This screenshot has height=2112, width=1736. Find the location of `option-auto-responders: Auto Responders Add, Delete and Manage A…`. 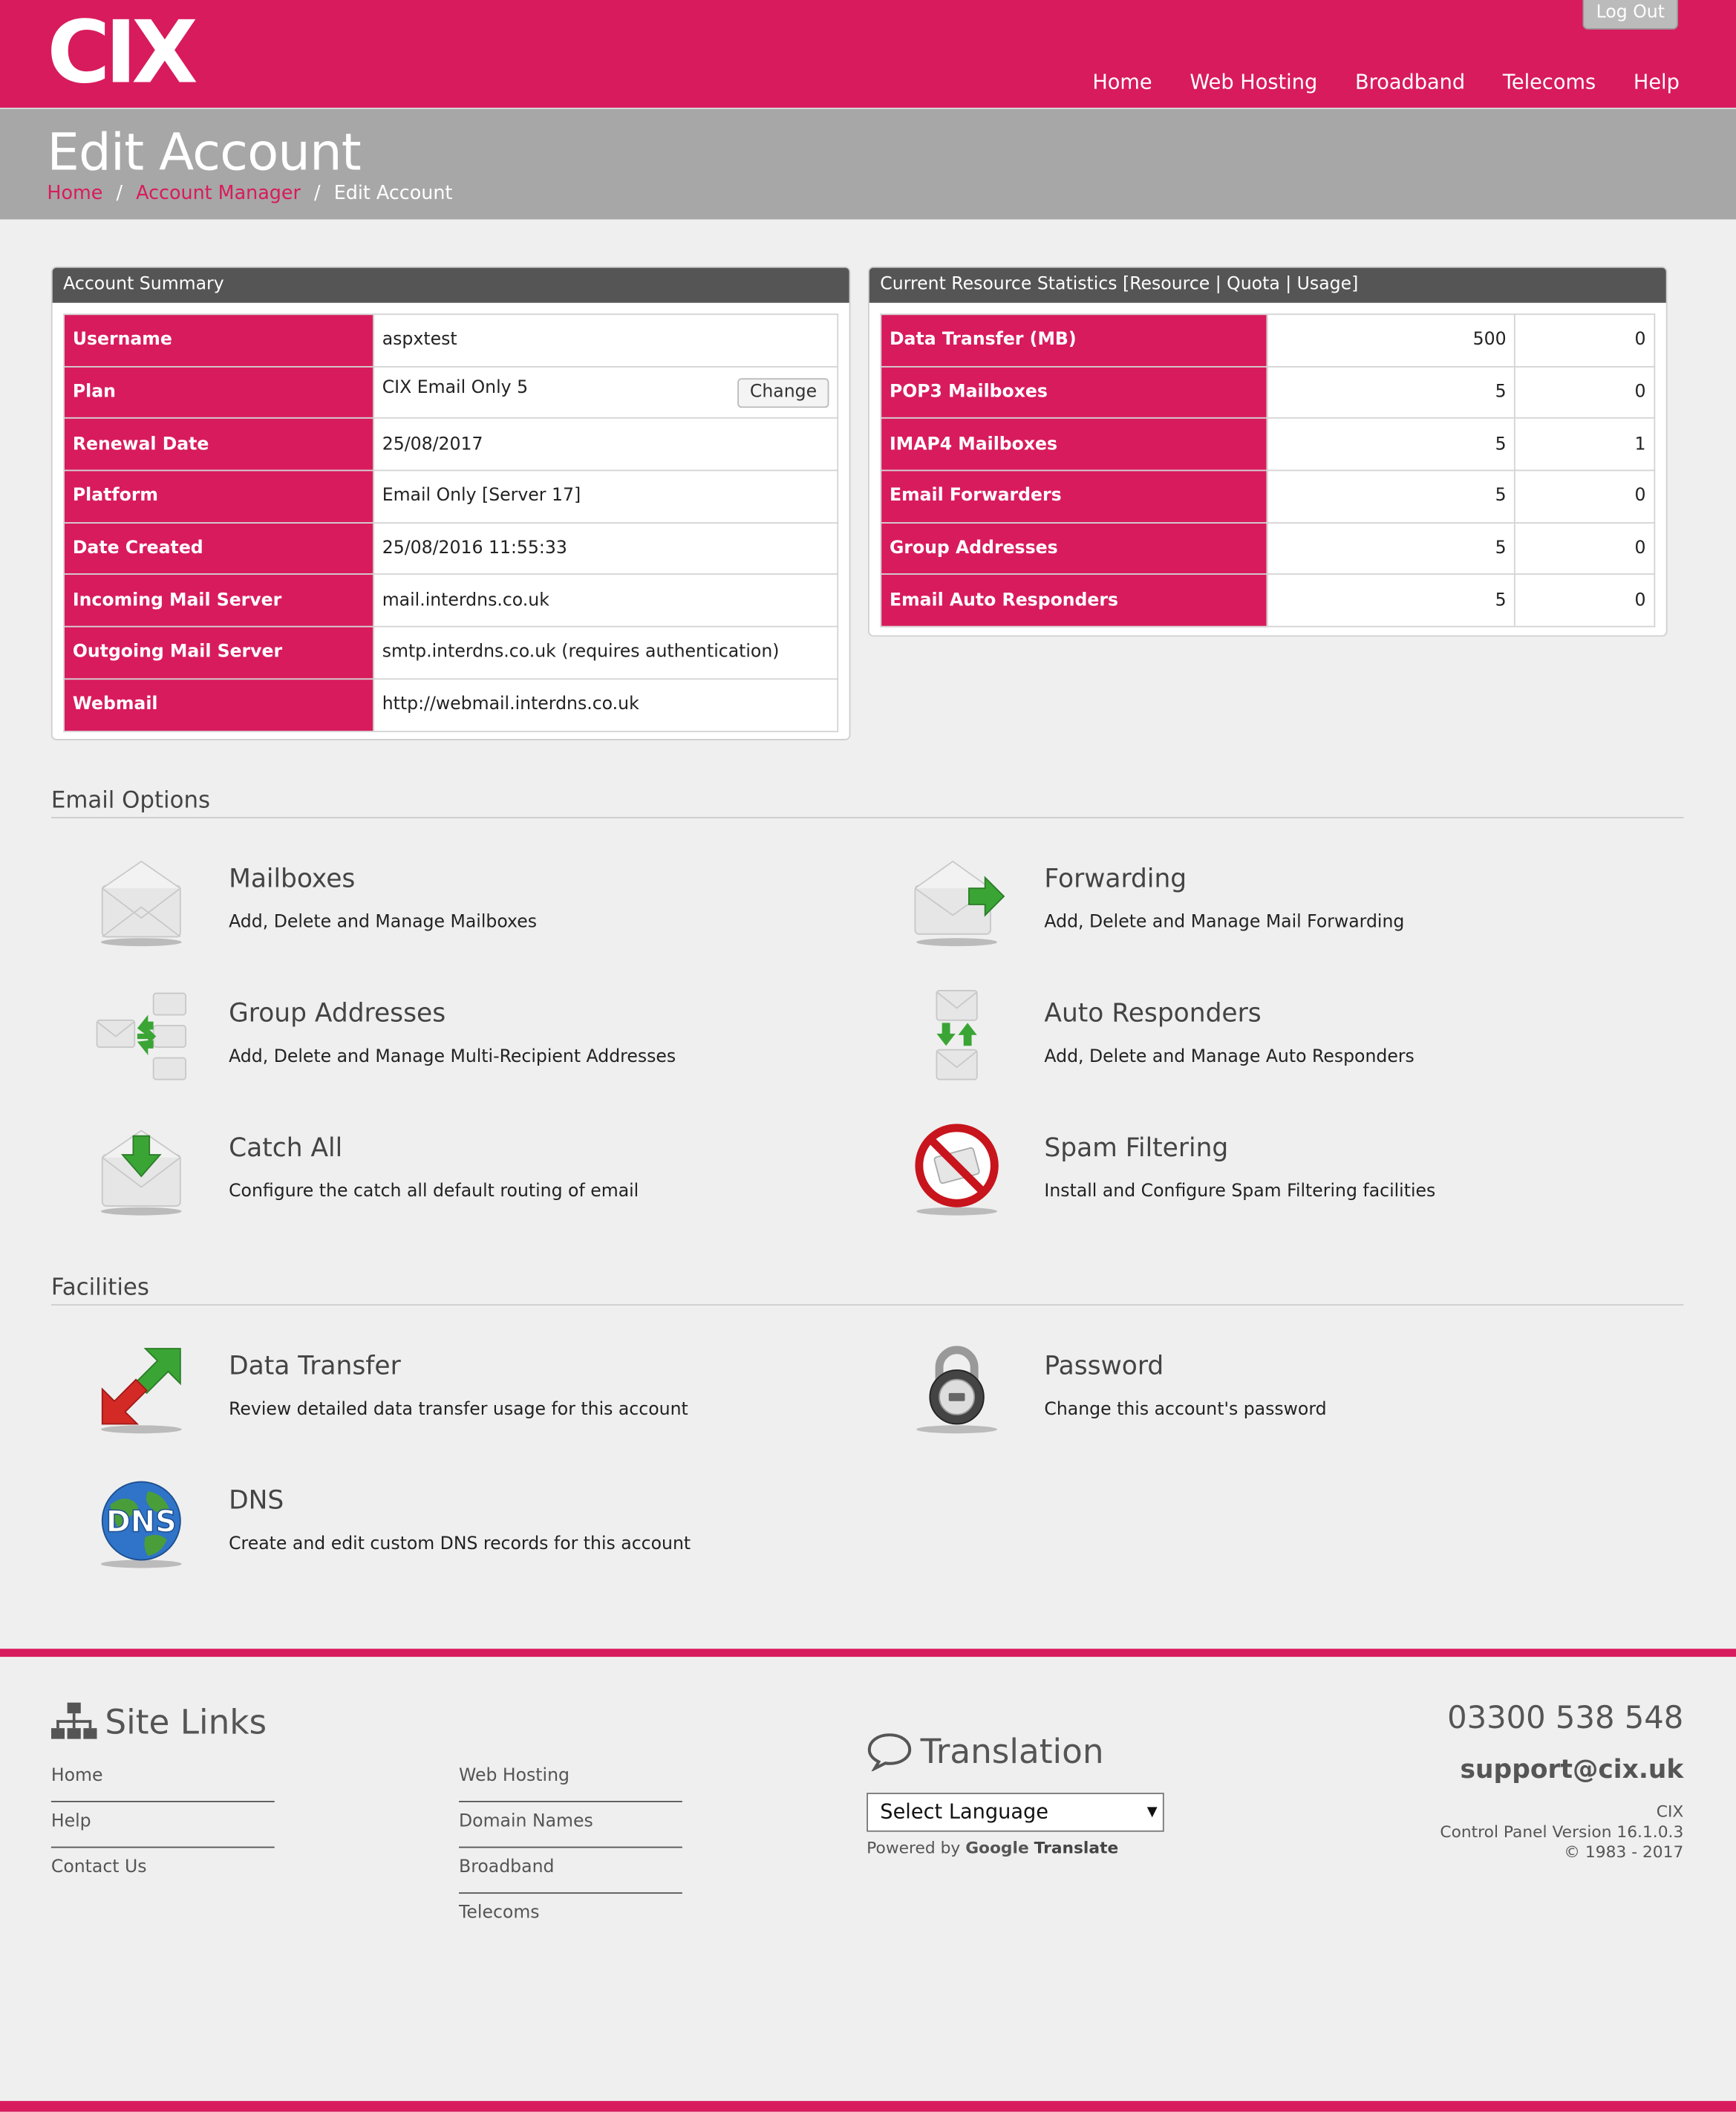

option-auto-responders: Auto Responders Add, Delete and Manage A… is located at coordinates (1243, 1048).